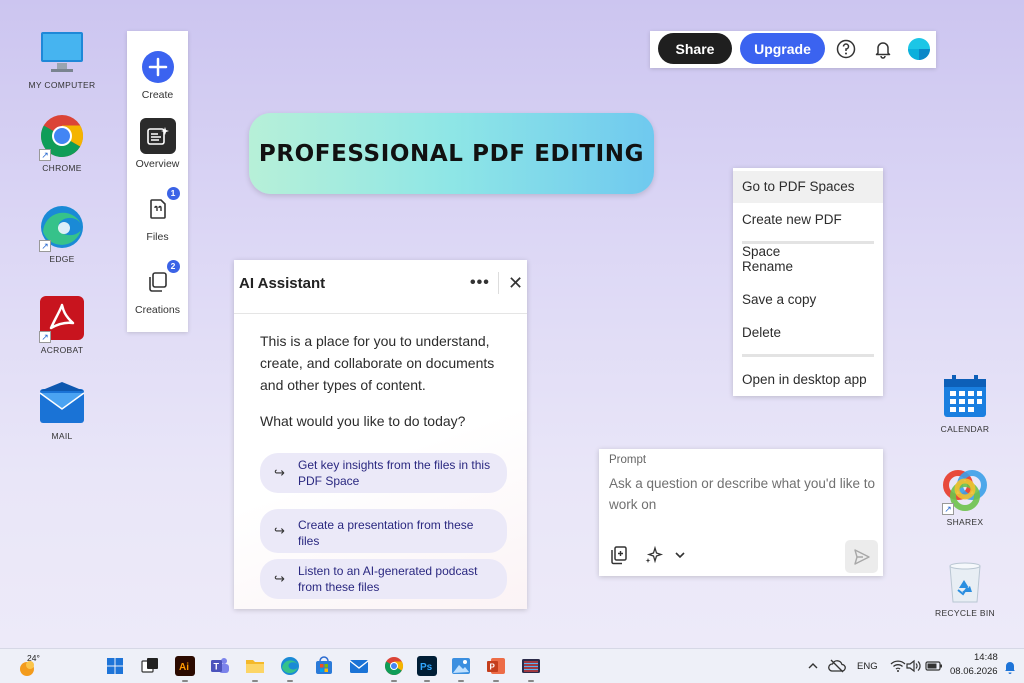  What do you see at coordinates (619, 555) in the screenshot?
I see `attach-files-icon` at bounding box center [619, 555].